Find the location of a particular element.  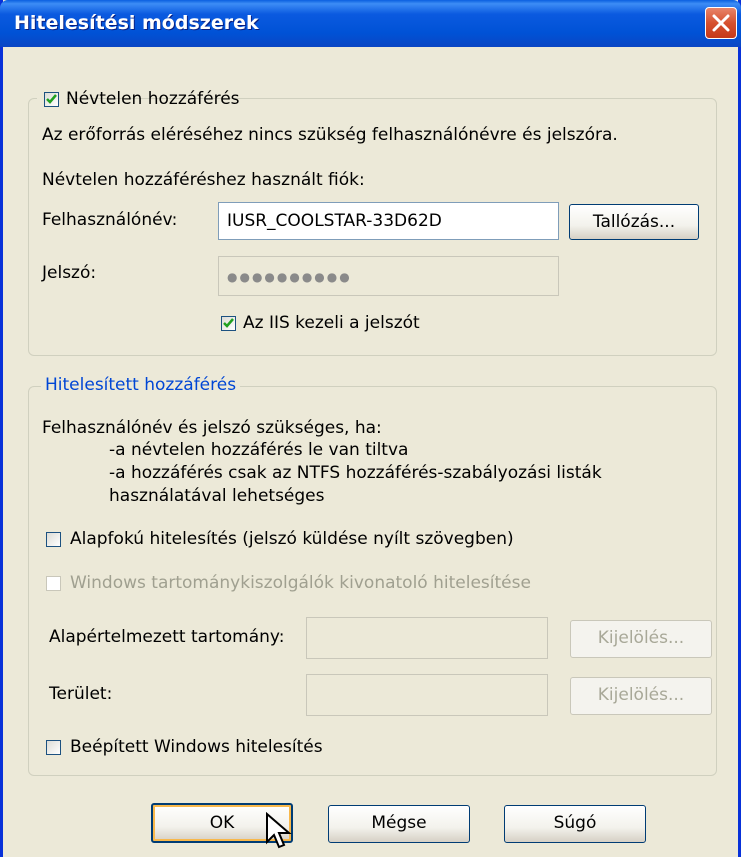

iis-password-label: Az IIS kezeli a jelszót is located at coordinates (331, 323).